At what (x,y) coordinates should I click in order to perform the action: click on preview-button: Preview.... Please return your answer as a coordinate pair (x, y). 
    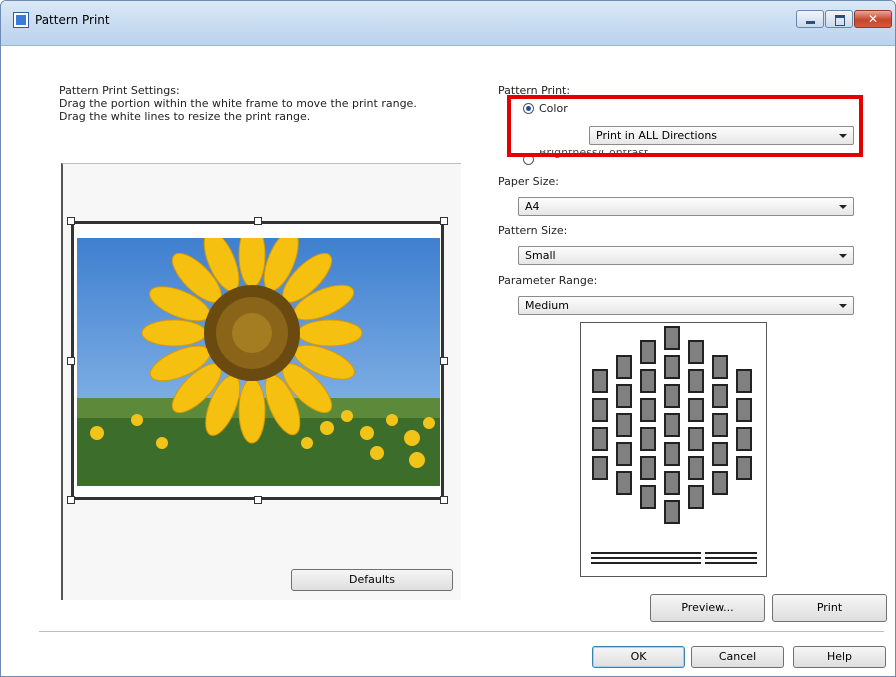
    Looking at the image, I should click on (707, 608).